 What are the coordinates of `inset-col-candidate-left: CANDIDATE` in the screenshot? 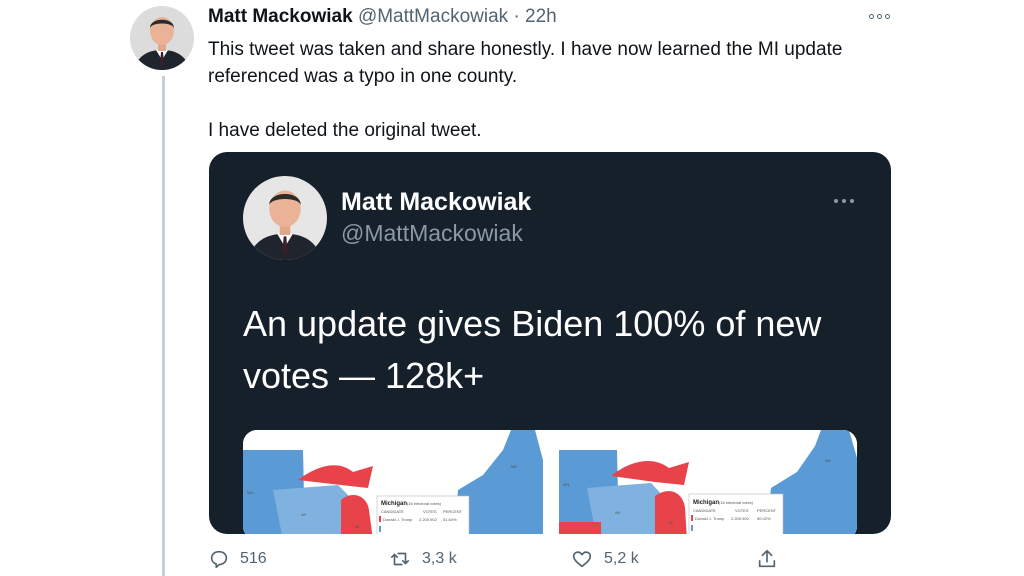 It's located at (392, 511).